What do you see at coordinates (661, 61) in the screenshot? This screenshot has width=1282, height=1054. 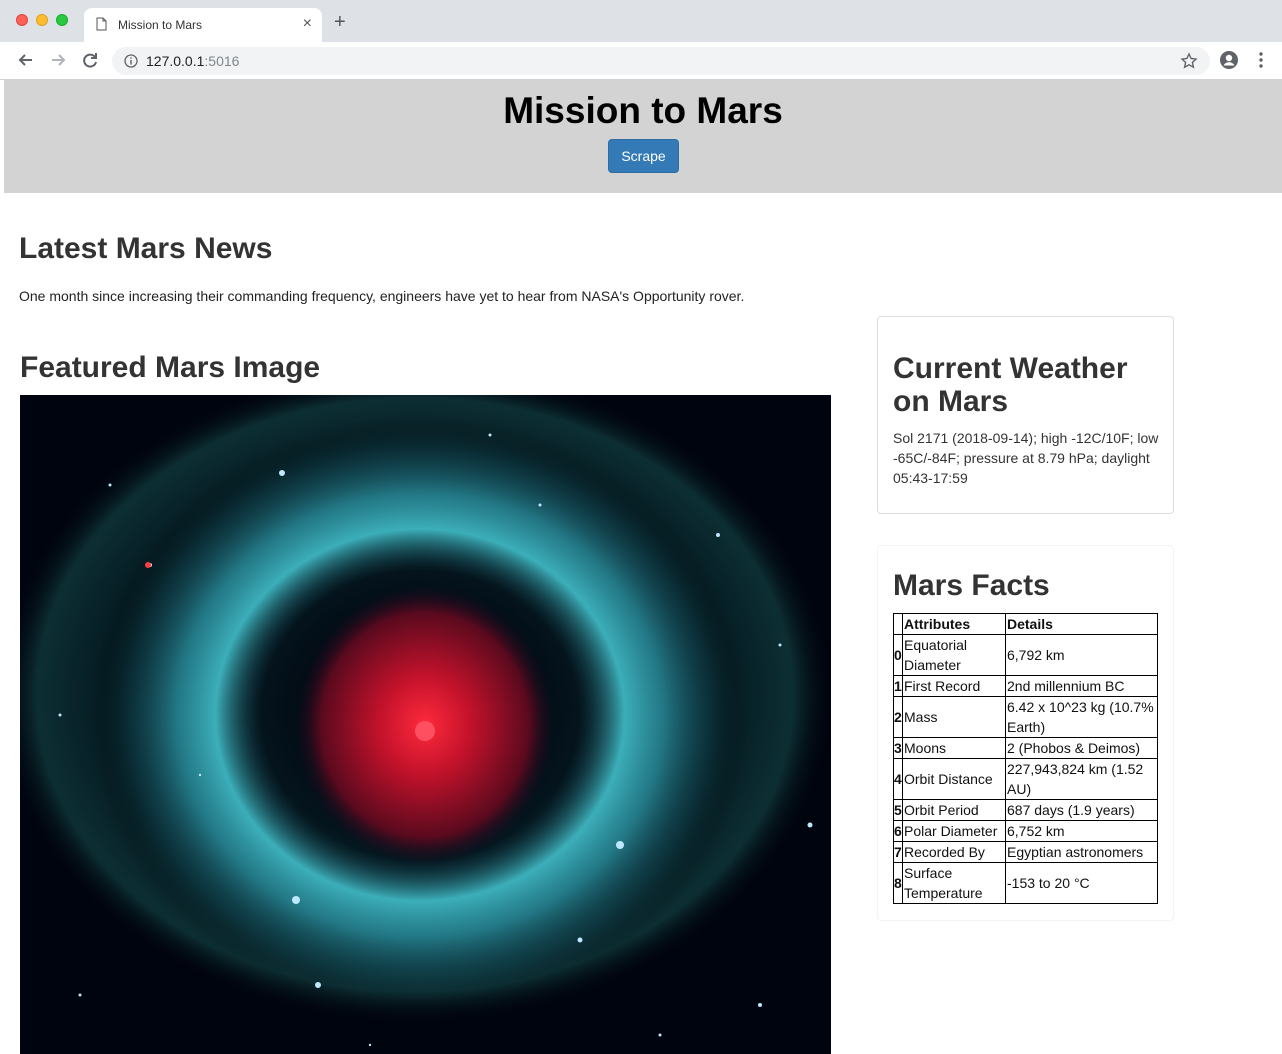 I see `address-bar: 127.0.0.1:5016` at bounding box center [661, 61].